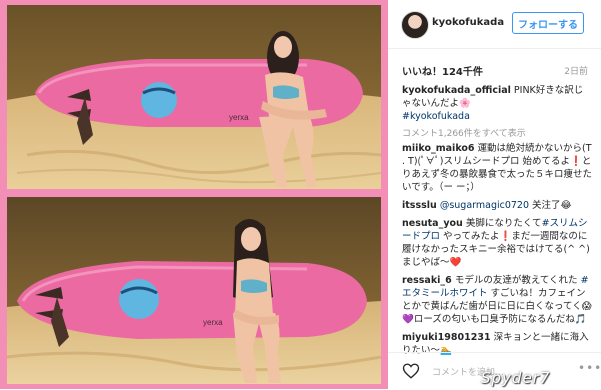 The image size is (601, 390). Describe the element at coordinates (464, 132) in the screenshot. I see `view-all-comments-link: コメント1,266件をすべて表示` at that location.